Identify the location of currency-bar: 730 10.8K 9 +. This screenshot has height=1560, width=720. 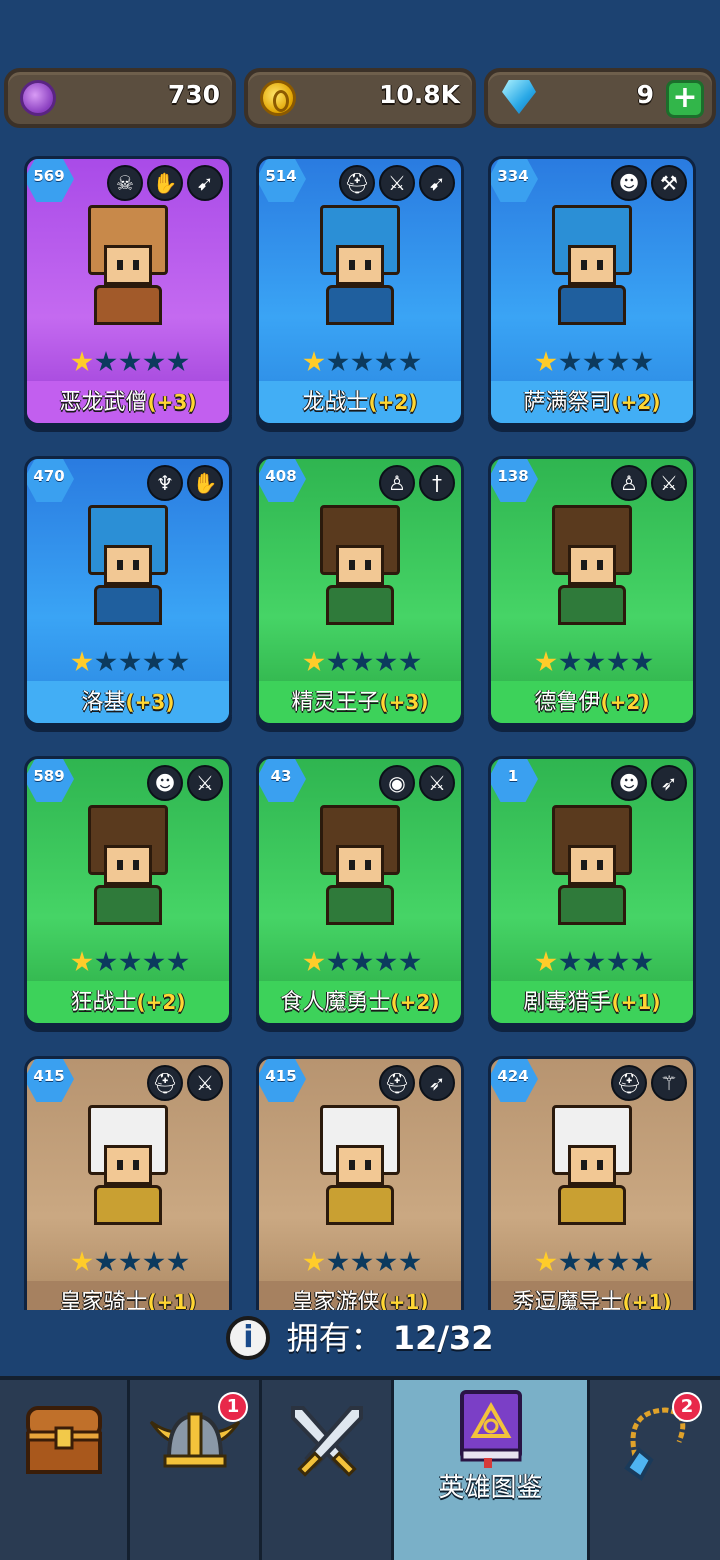
(360, 99).